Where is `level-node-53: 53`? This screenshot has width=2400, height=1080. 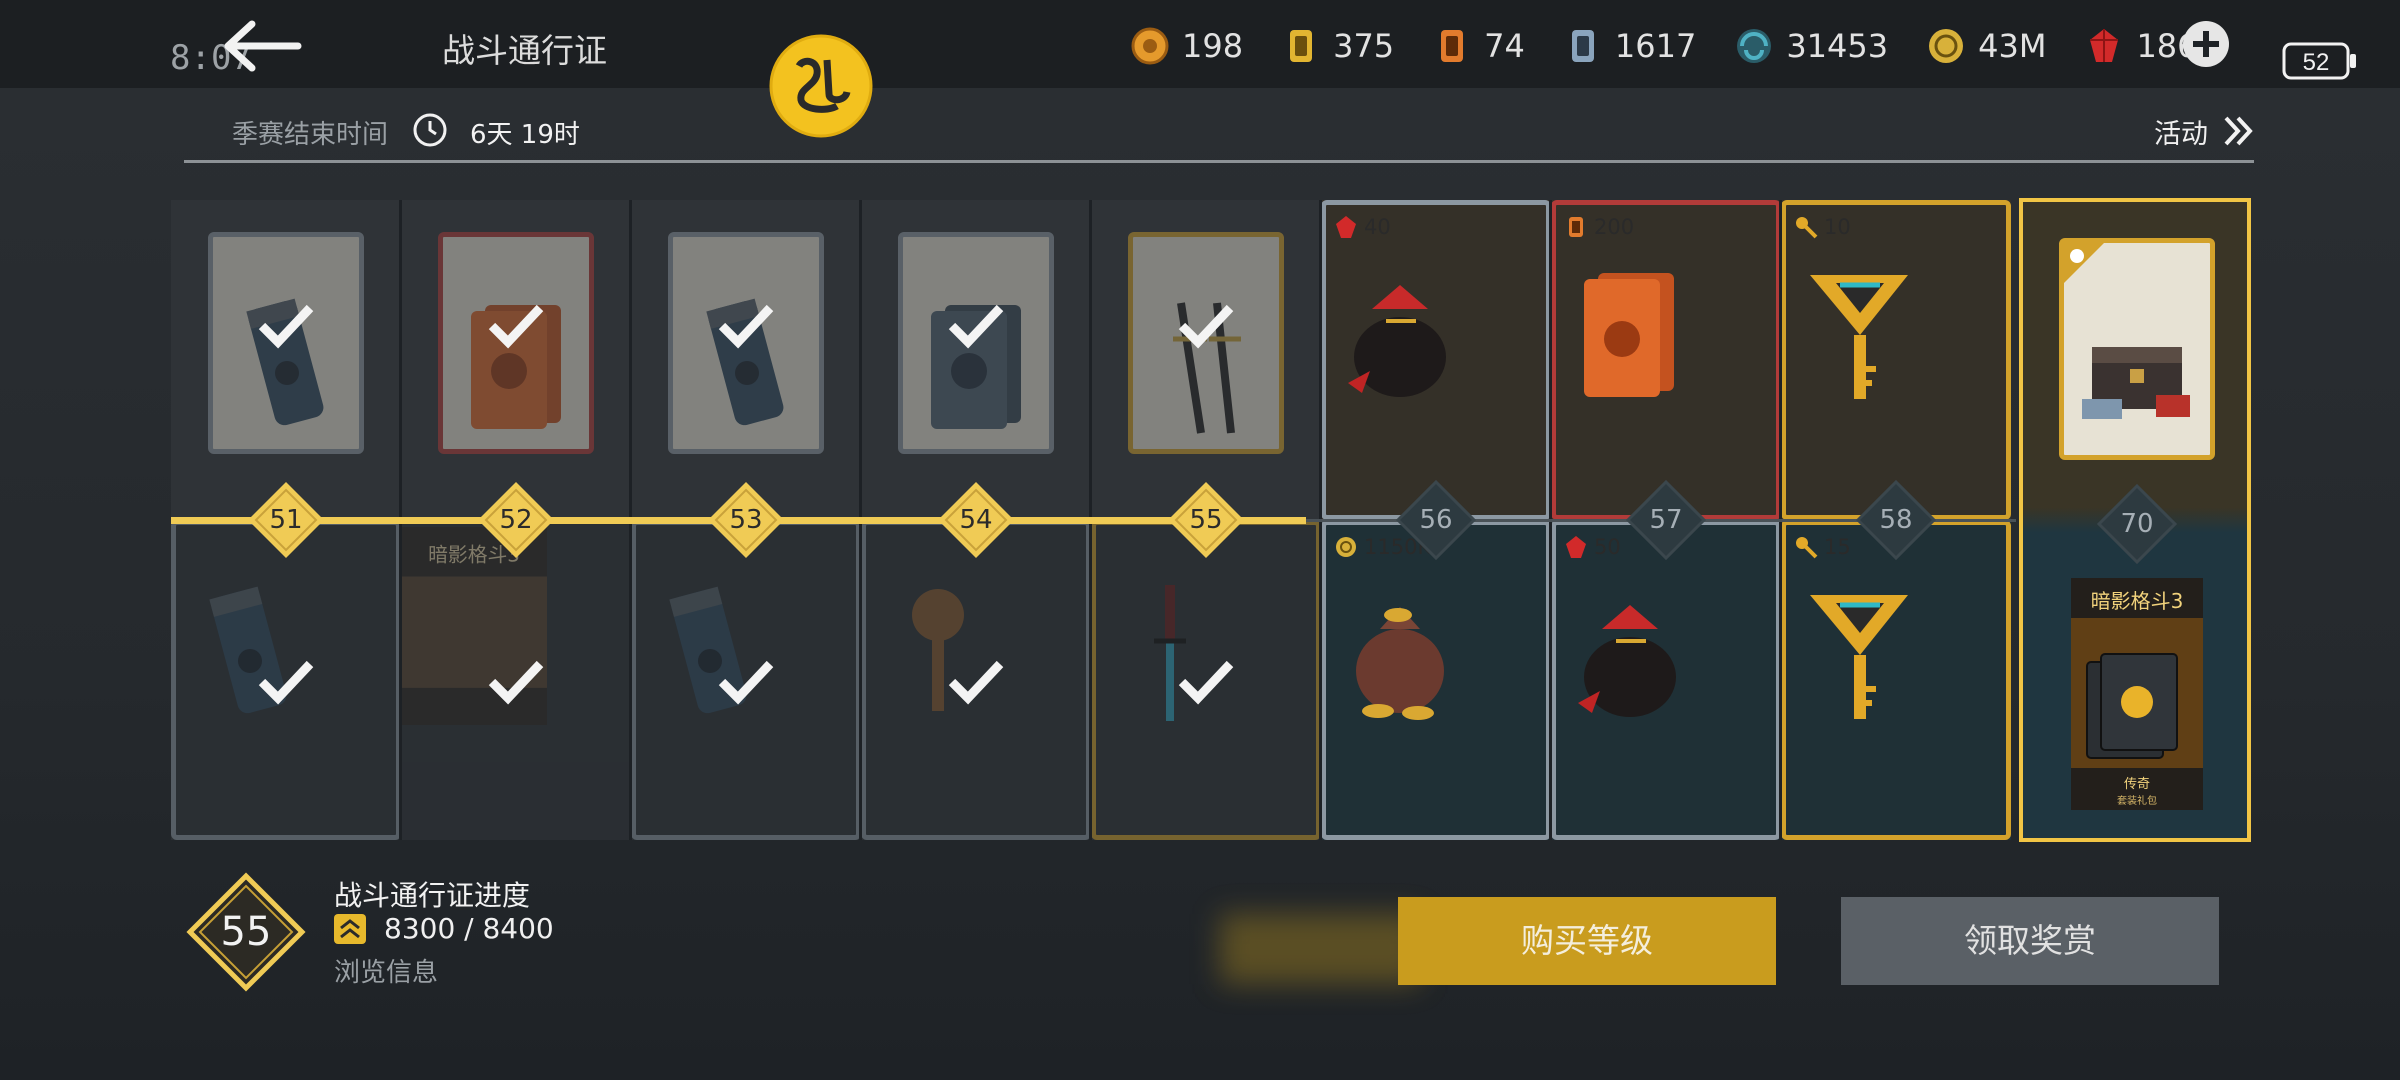
level-node-53: 53 is located at coordinates (746, 520).